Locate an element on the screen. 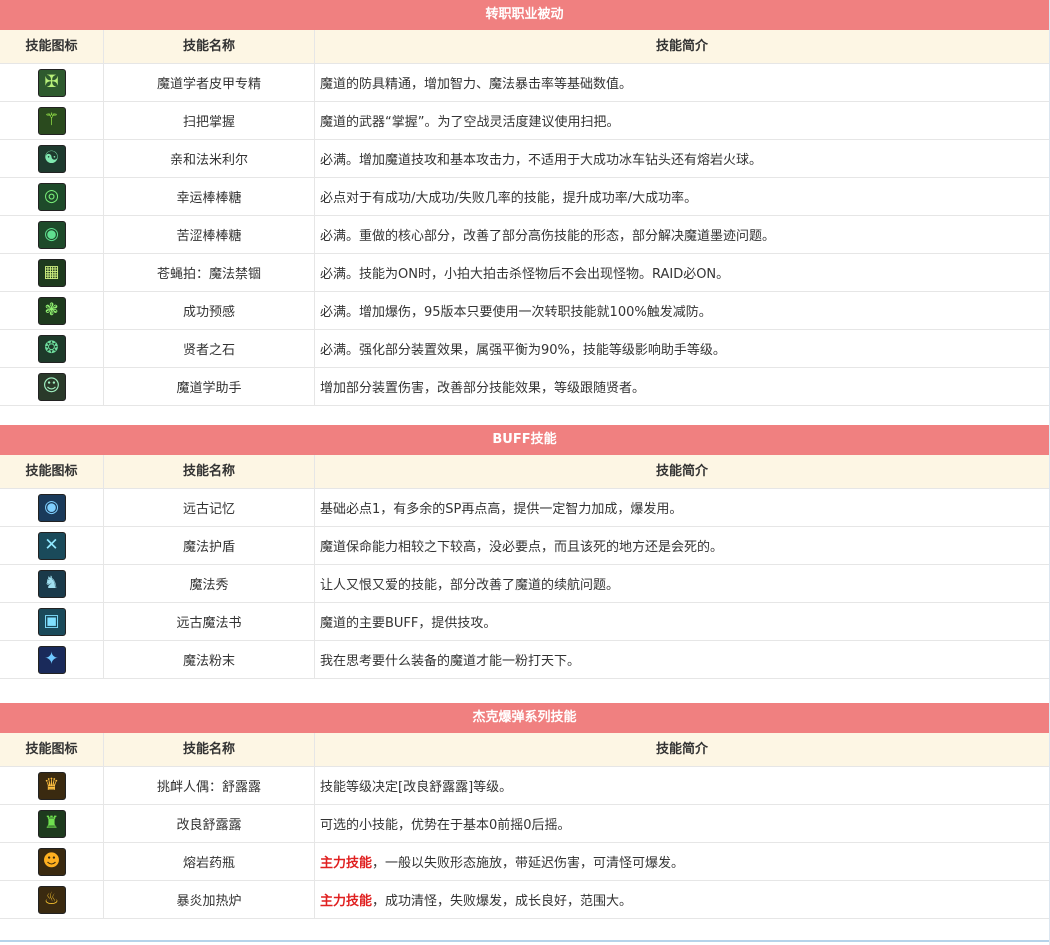 This screenshot has height=945, width=1050. table-row: ☺ 魔道学助手 增加部分装置伤害，改善部分技能效果，等级跟随贤者。 is located at coordinates (524, 387).